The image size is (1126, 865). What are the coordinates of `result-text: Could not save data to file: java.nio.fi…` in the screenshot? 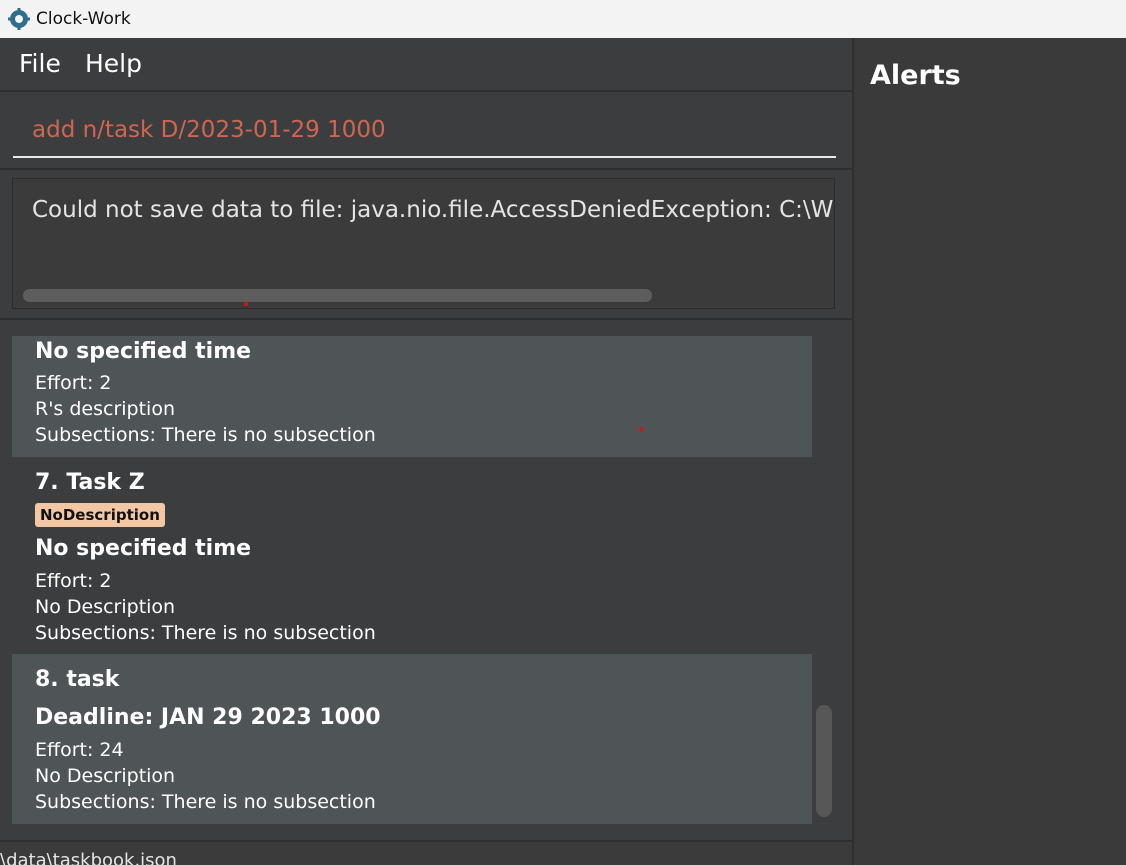 It's located at (433, 210).